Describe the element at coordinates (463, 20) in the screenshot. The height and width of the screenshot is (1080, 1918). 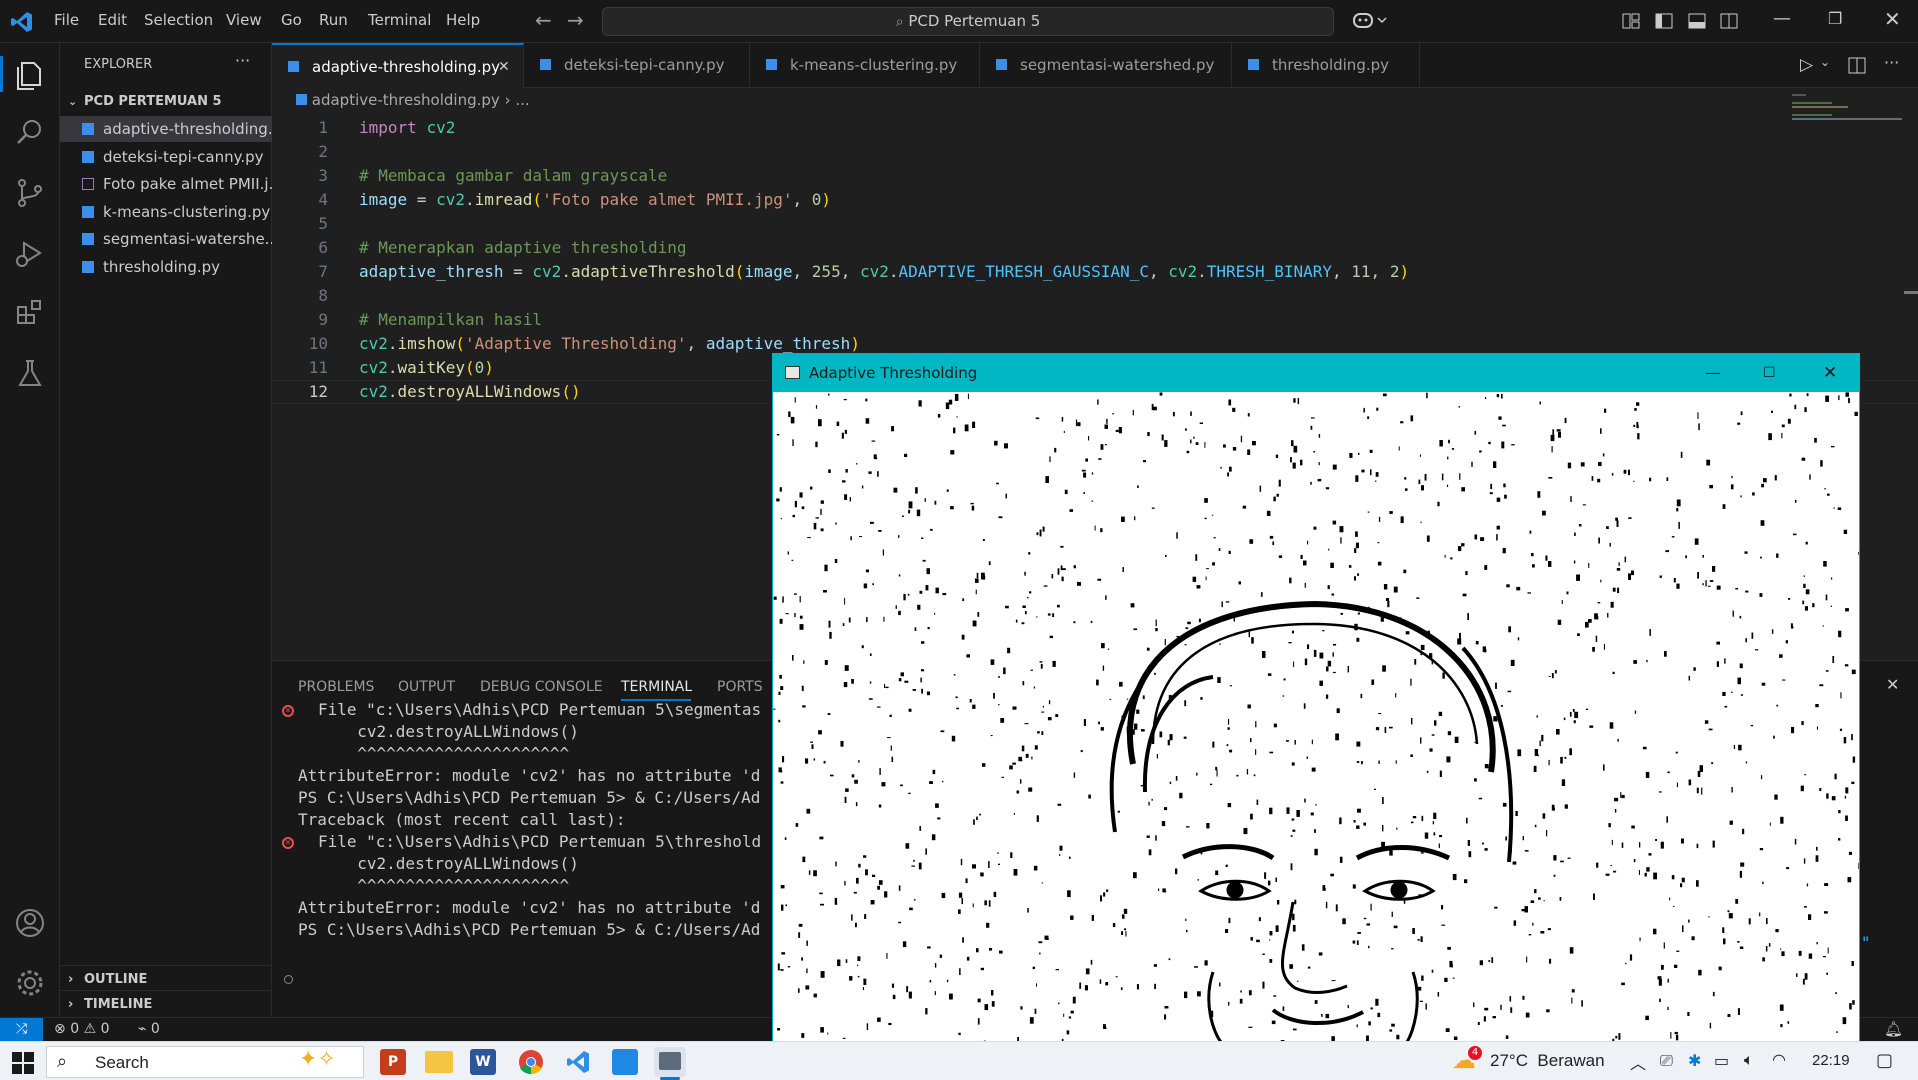
I see `menu-help: Help` at that location.